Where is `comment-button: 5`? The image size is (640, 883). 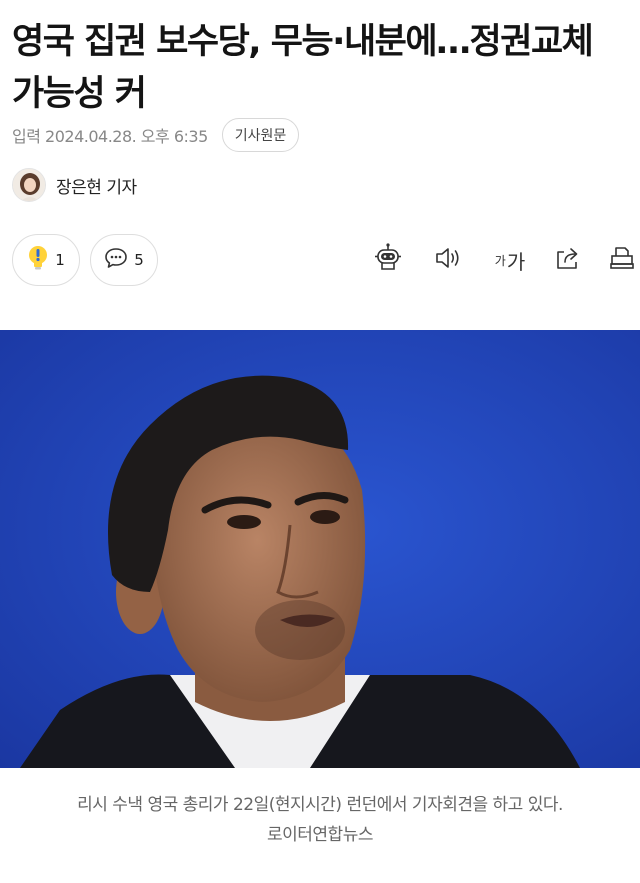 comment-button: 5 is located at coordinates (124, 260).